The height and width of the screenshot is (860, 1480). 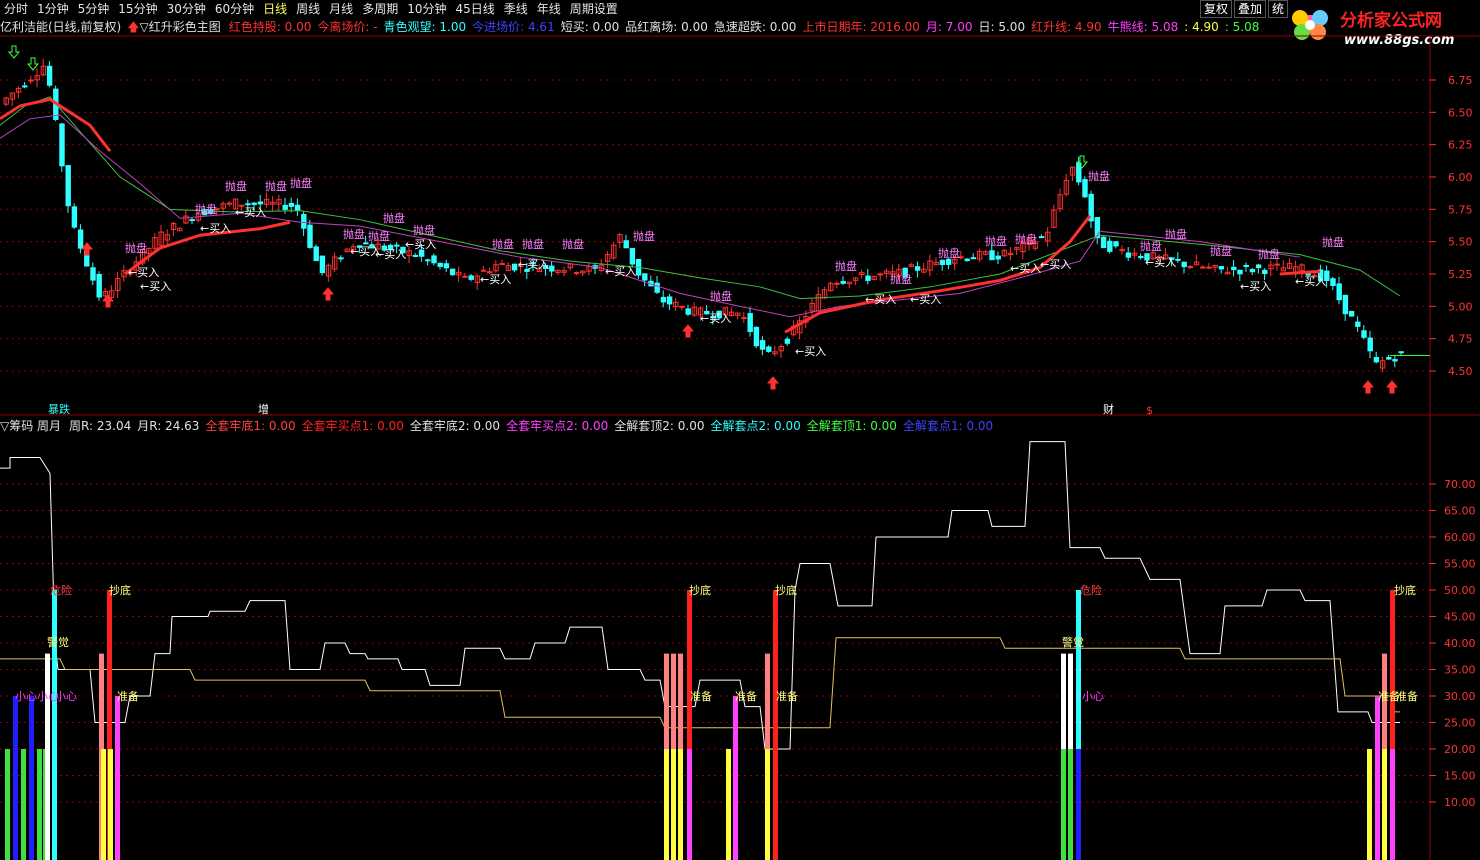 I want to click on ready-signal: 准备, so click(x=1407, y=696).